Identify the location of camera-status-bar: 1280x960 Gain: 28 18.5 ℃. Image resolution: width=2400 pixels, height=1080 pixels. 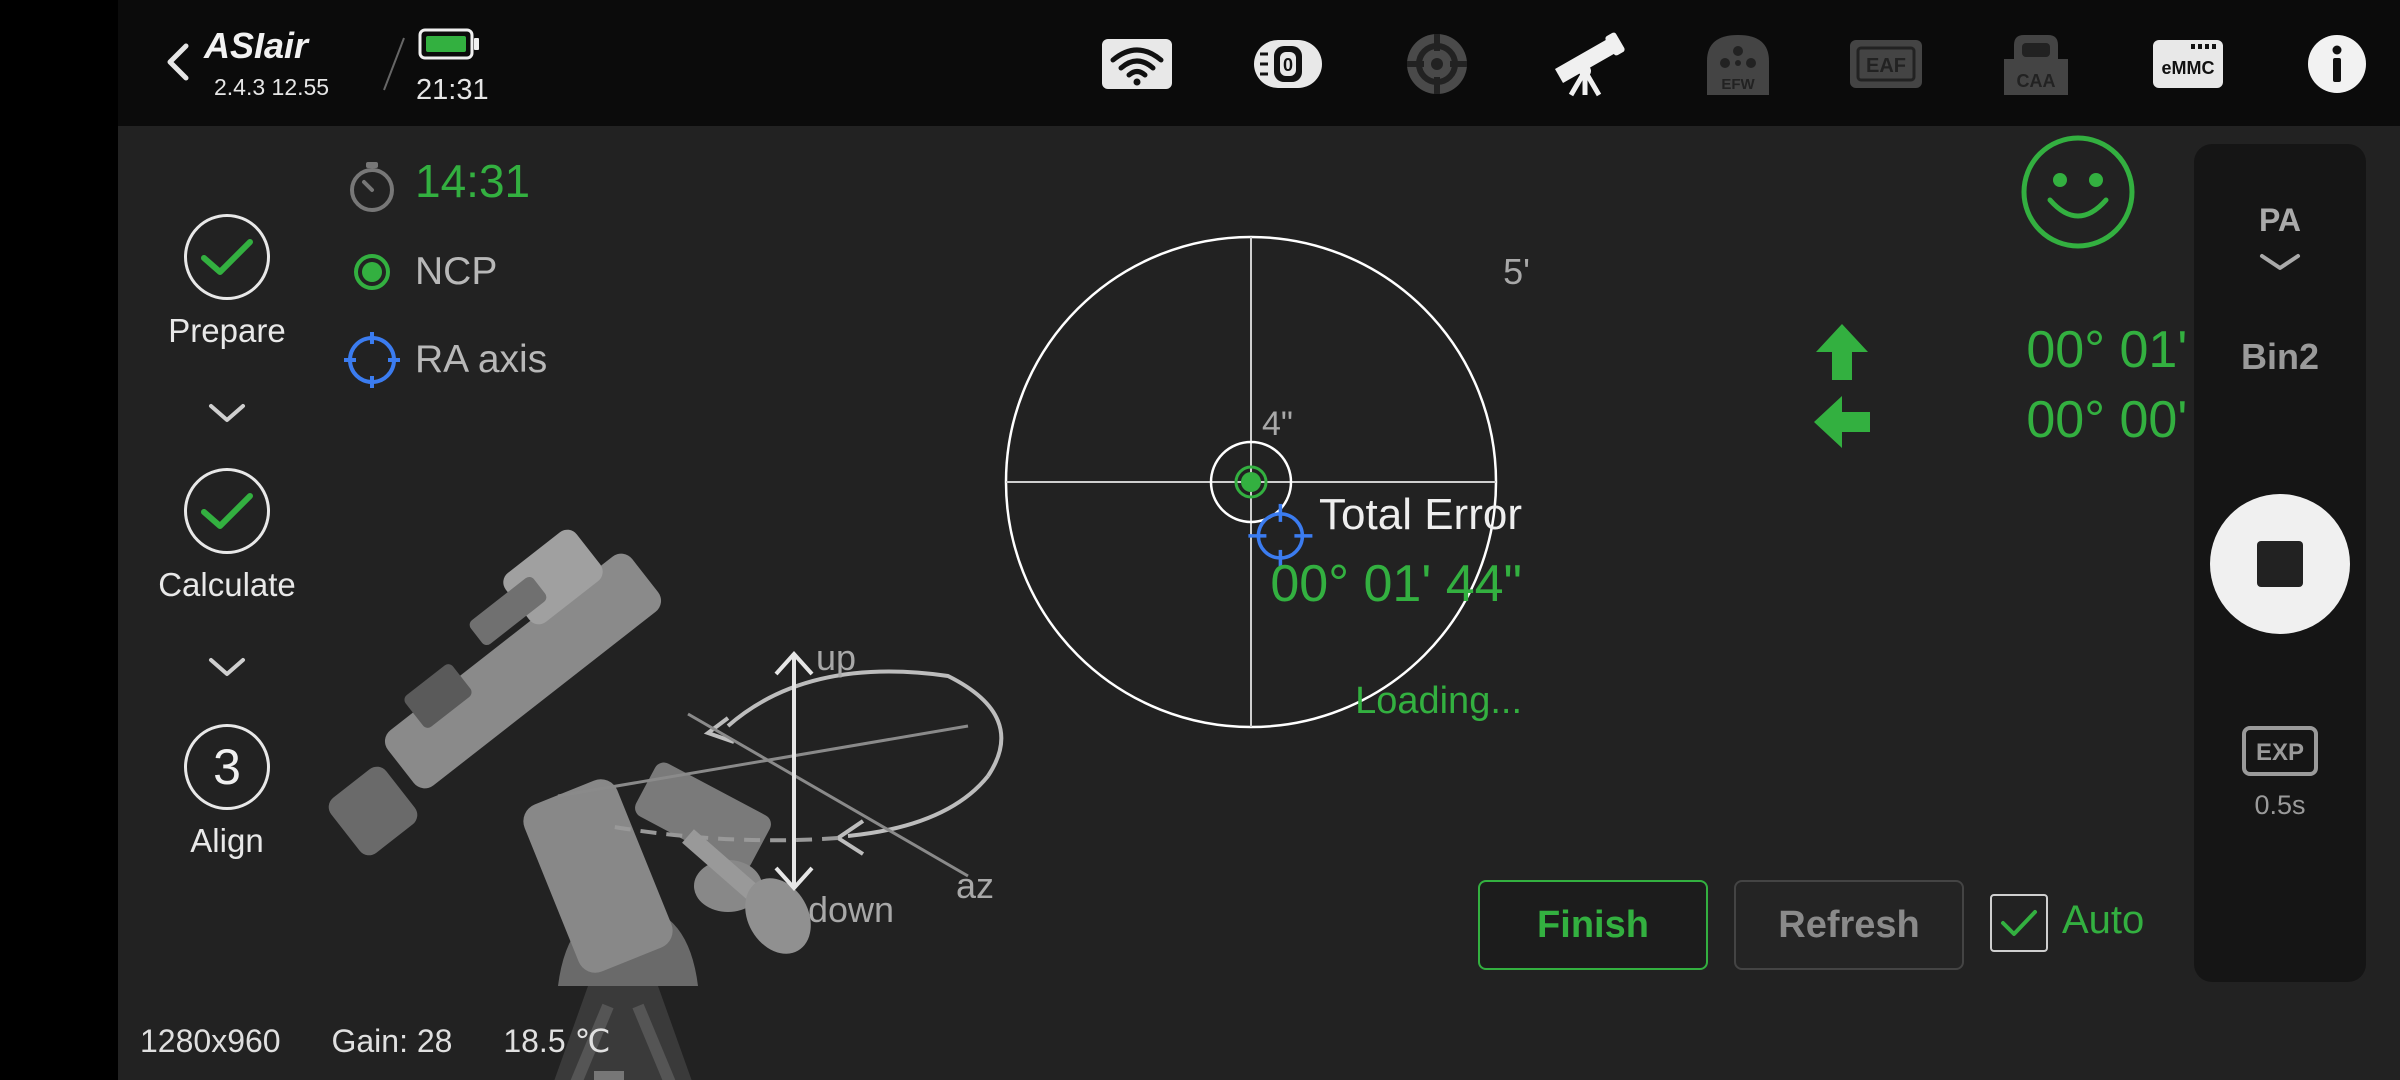
(396, 1041).